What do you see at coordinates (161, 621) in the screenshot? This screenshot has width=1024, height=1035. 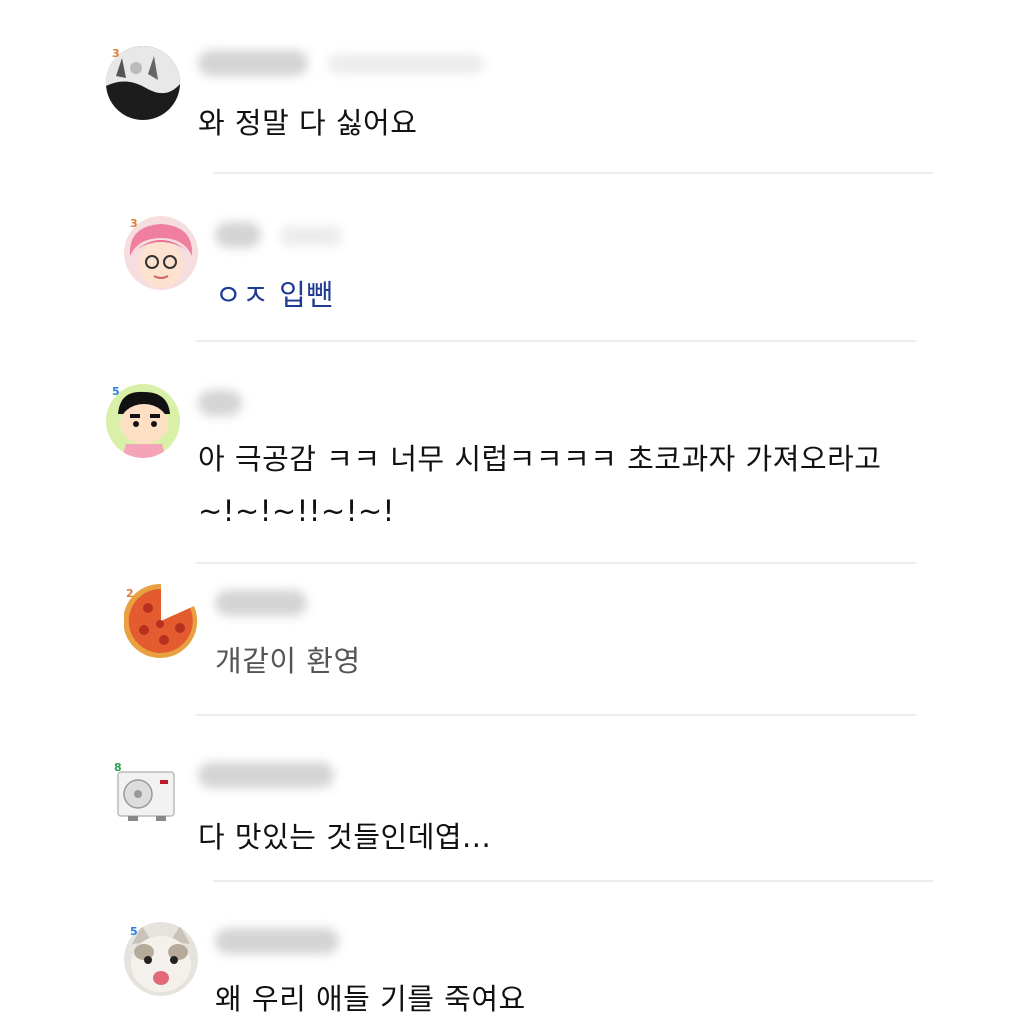 I see `avatar` at bounding box center [161, 621].